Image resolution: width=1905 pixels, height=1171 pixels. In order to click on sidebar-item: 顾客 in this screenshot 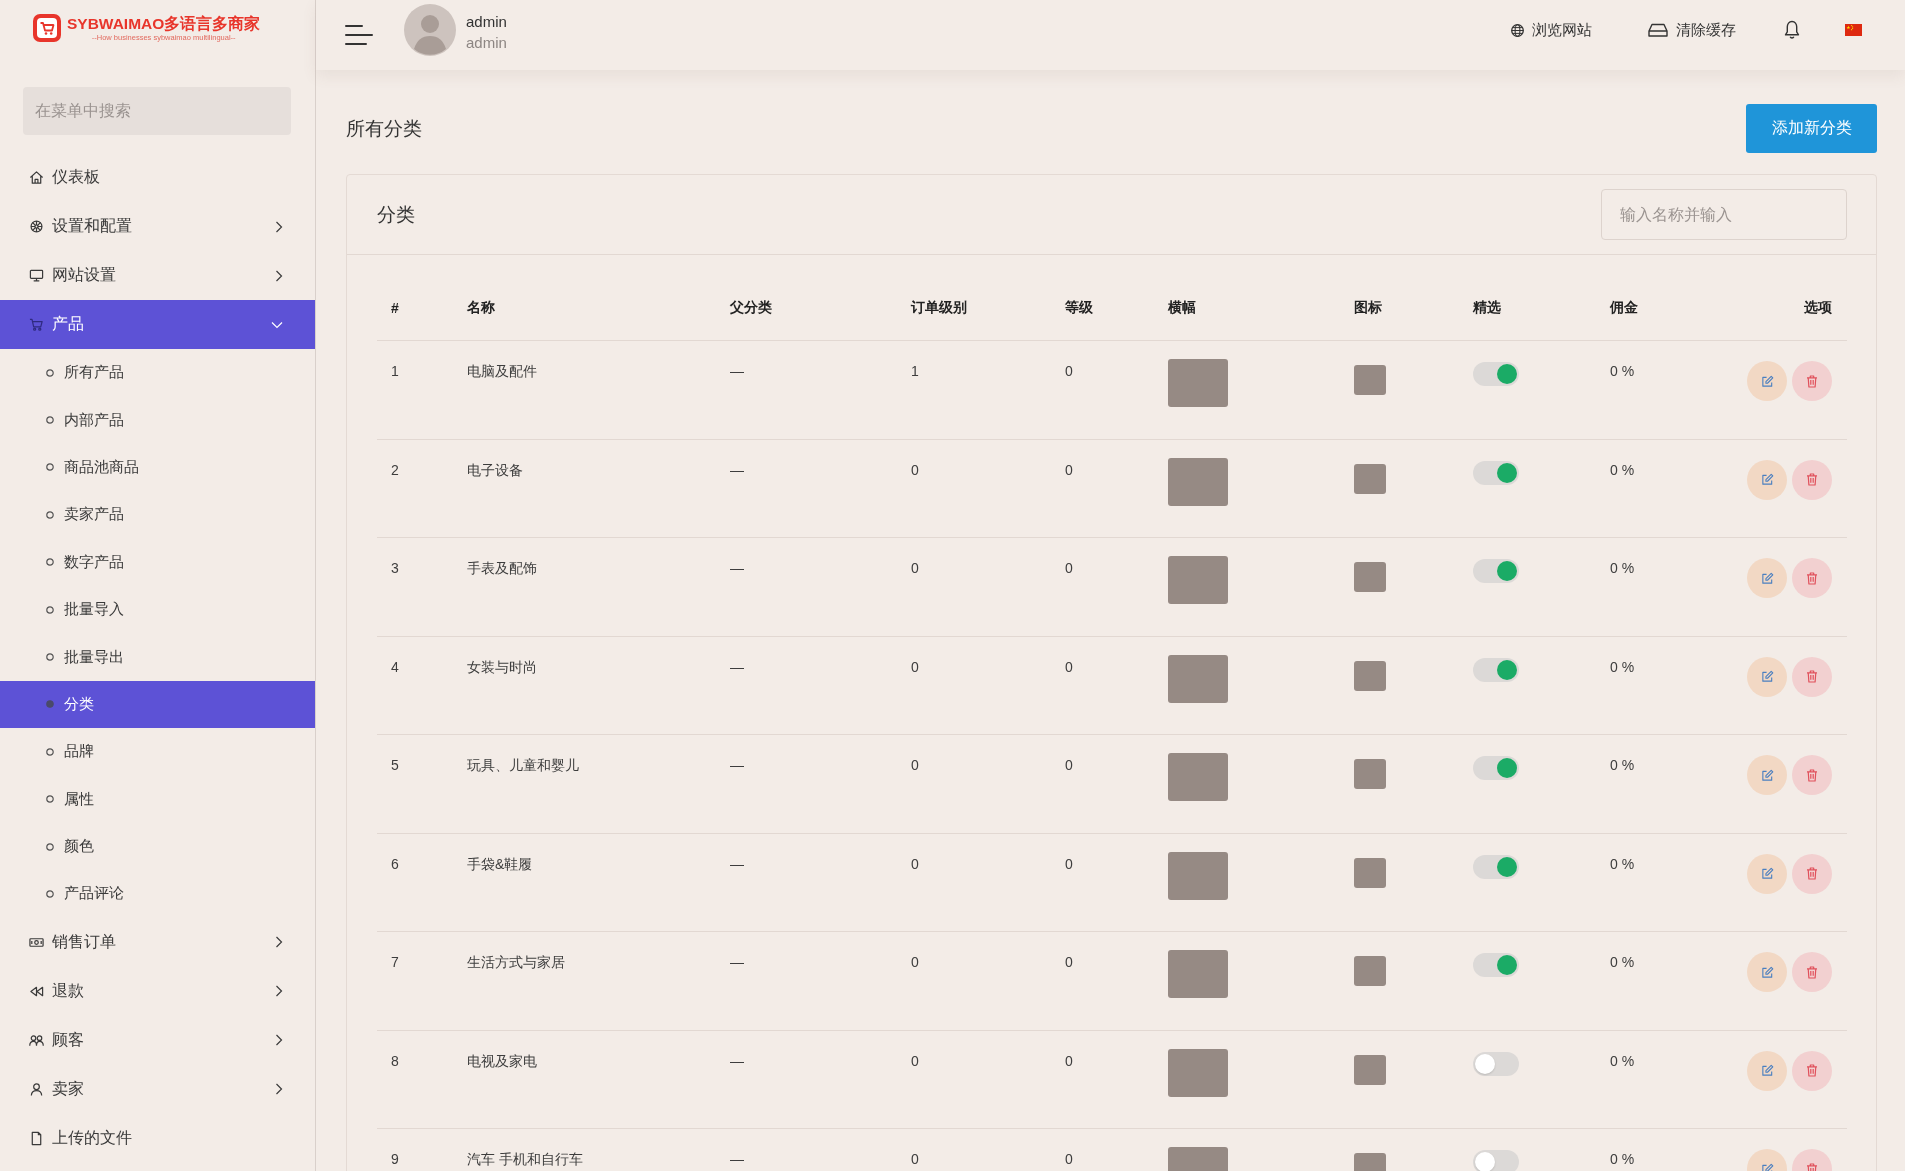, I will do `click(157, 1040)`.